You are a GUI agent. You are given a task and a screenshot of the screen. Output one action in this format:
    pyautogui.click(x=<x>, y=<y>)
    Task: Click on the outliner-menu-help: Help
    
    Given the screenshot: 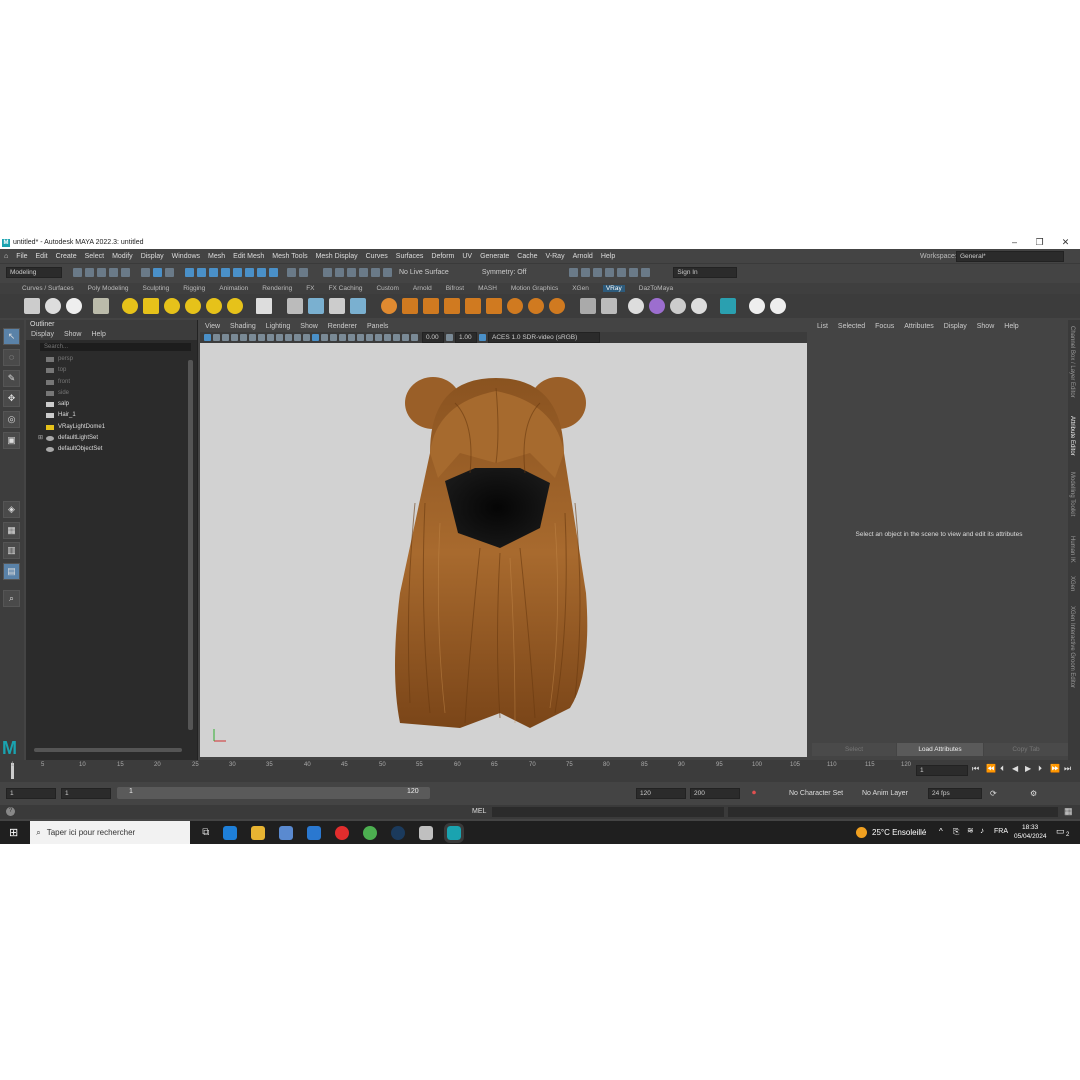 What is the action you would take?
    pyautogui.click(x=98, y=334)
    